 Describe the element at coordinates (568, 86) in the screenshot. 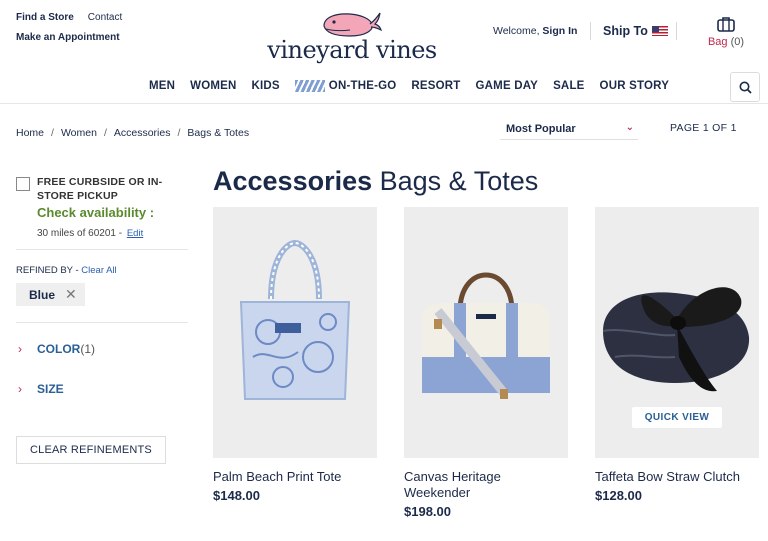

I see `nav-sale: SALE` at that location.